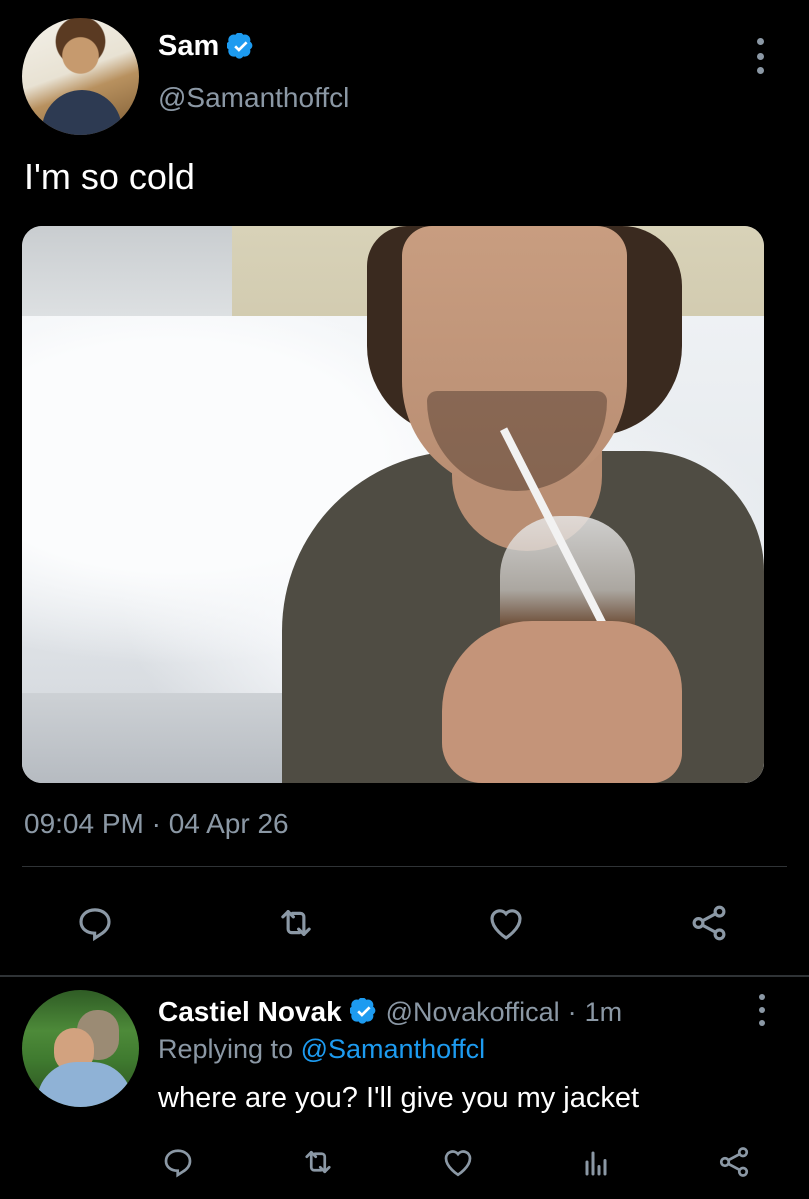 The height and width of the screenshot is (1199, 809). What do you see at coordinates (80, 76) in the screenshot?
I see `author-avatar` at bounding box center [80, 76].